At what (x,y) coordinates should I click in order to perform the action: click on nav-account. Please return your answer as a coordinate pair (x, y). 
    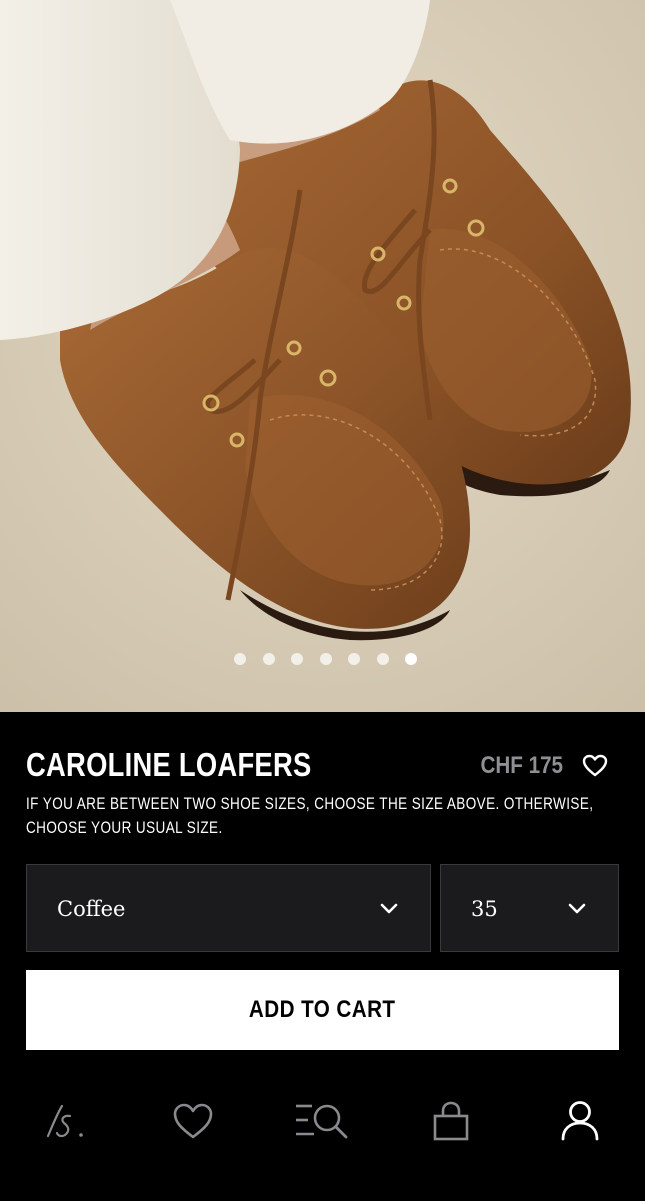
    Looking at the image, I should click on (580, 1122).